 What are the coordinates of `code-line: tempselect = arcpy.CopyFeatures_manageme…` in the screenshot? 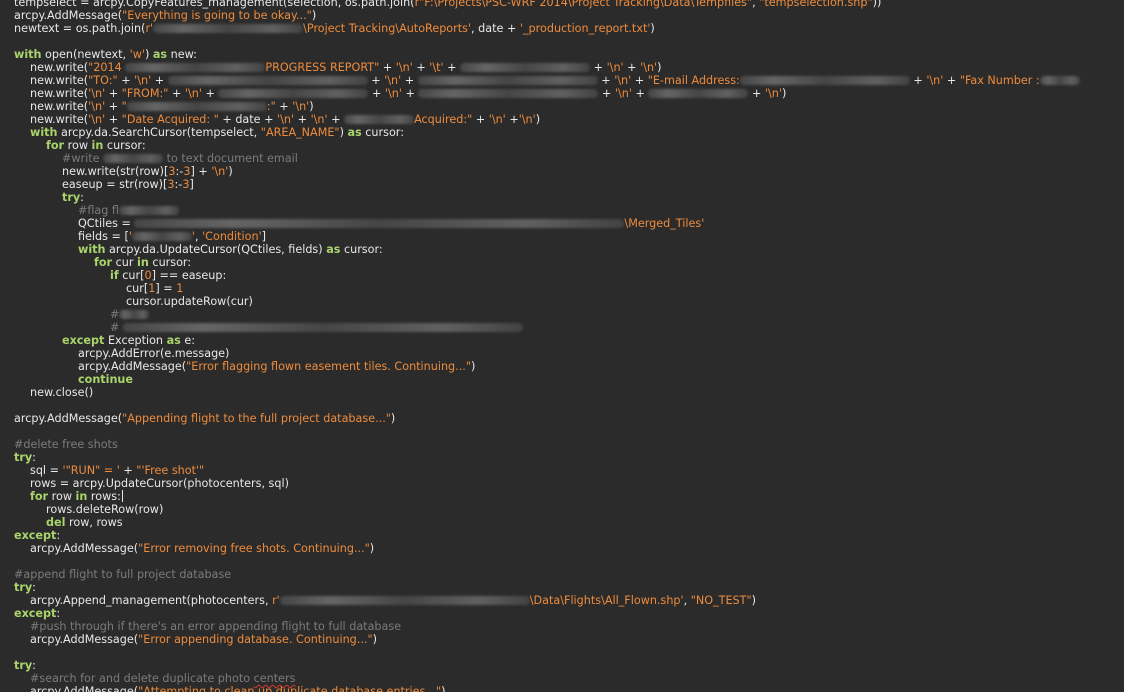 It's located at (447, 4).